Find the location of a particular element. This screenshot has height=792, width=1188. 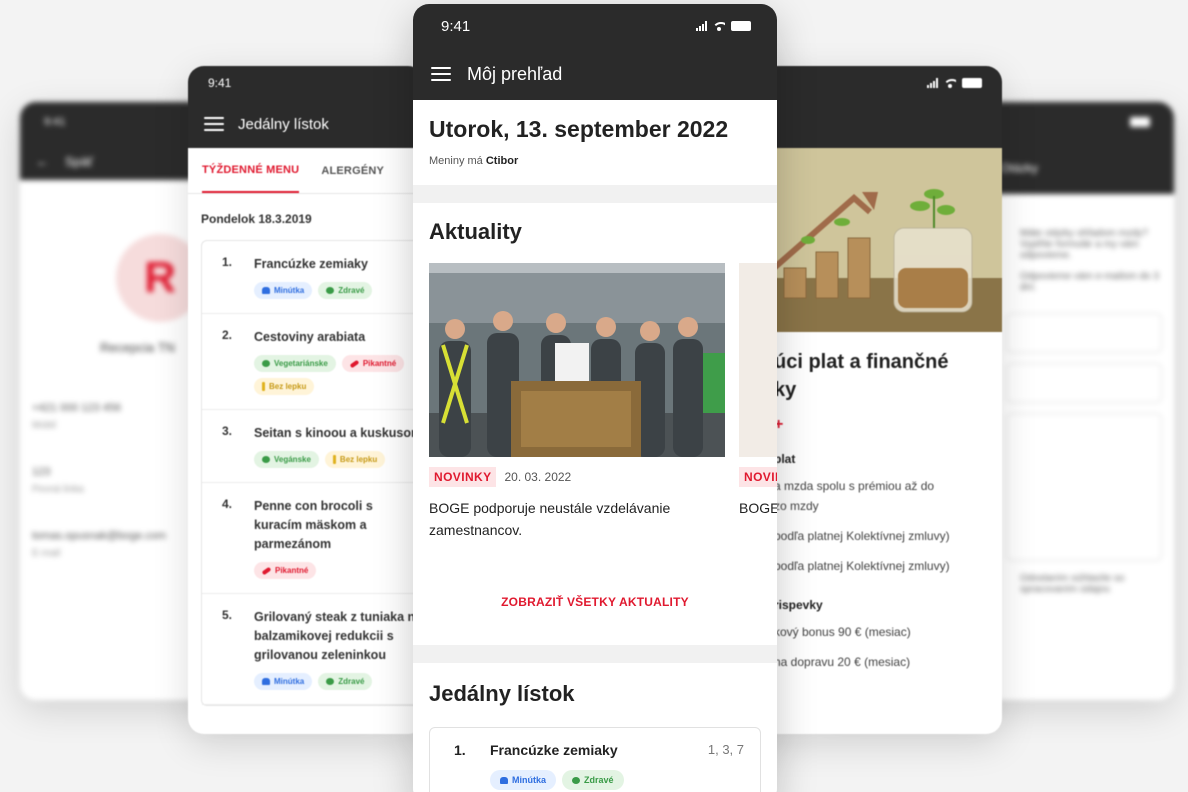

form-intro-line: Odpovieme vám e-mailom do 3 dní. is located at coordinates (1089, 282).